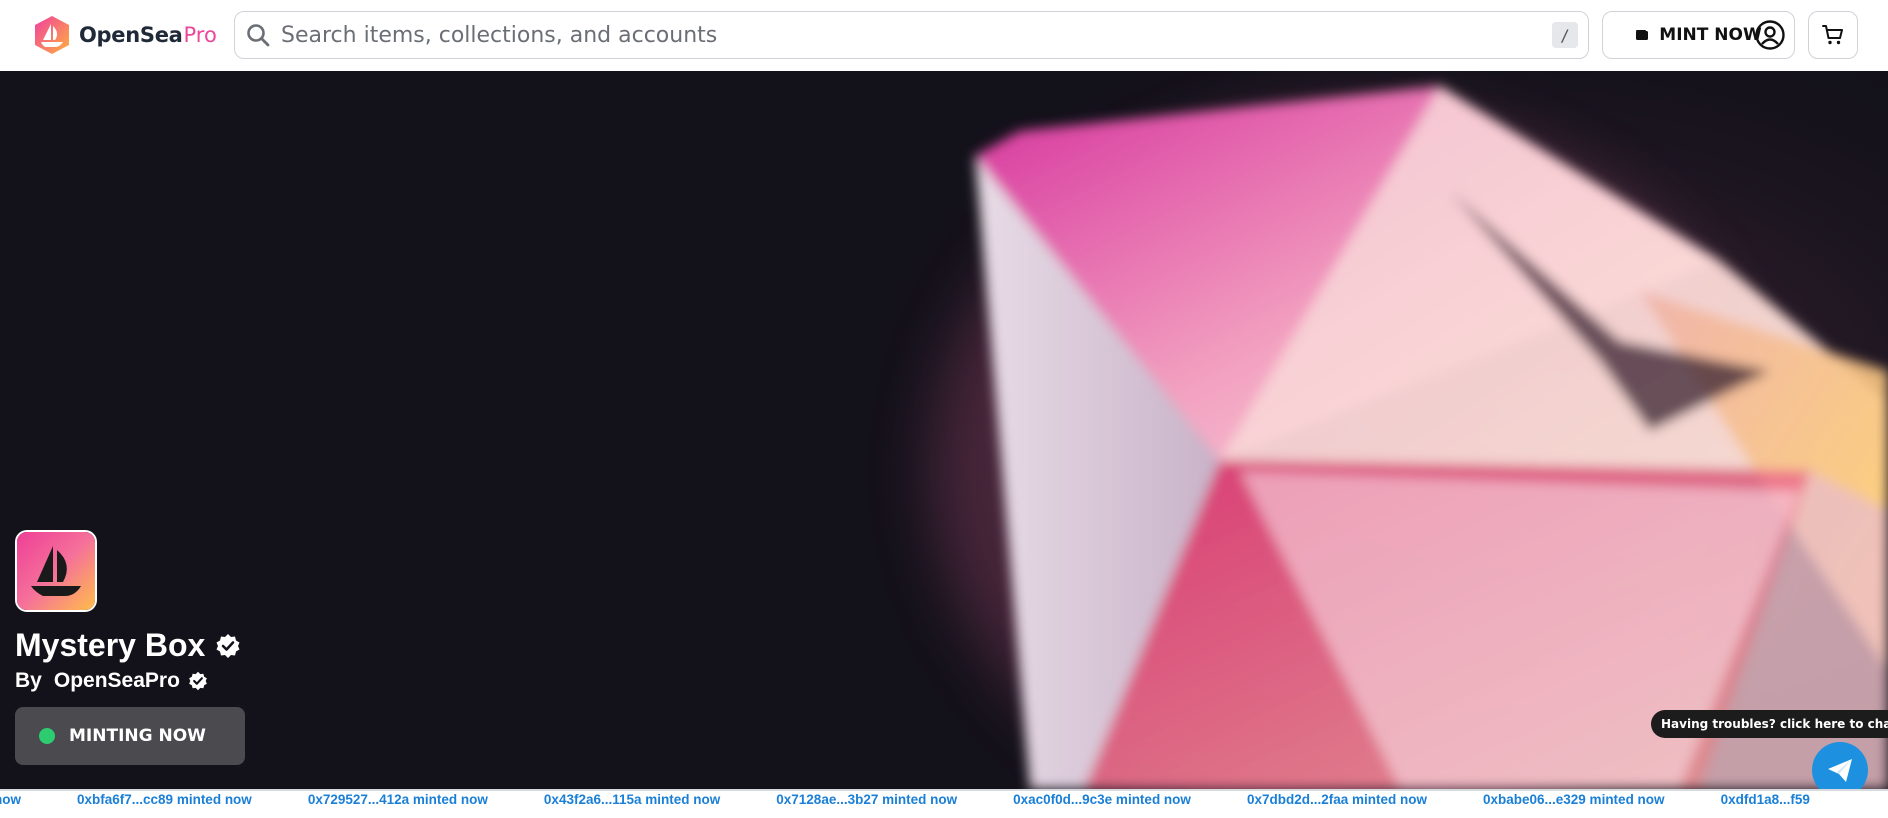 This screenshot has height=818, width=1888. What do you see at coordinates (916, 35) in the screenshot?
I see `search-input` at bounding box center [916, 35].